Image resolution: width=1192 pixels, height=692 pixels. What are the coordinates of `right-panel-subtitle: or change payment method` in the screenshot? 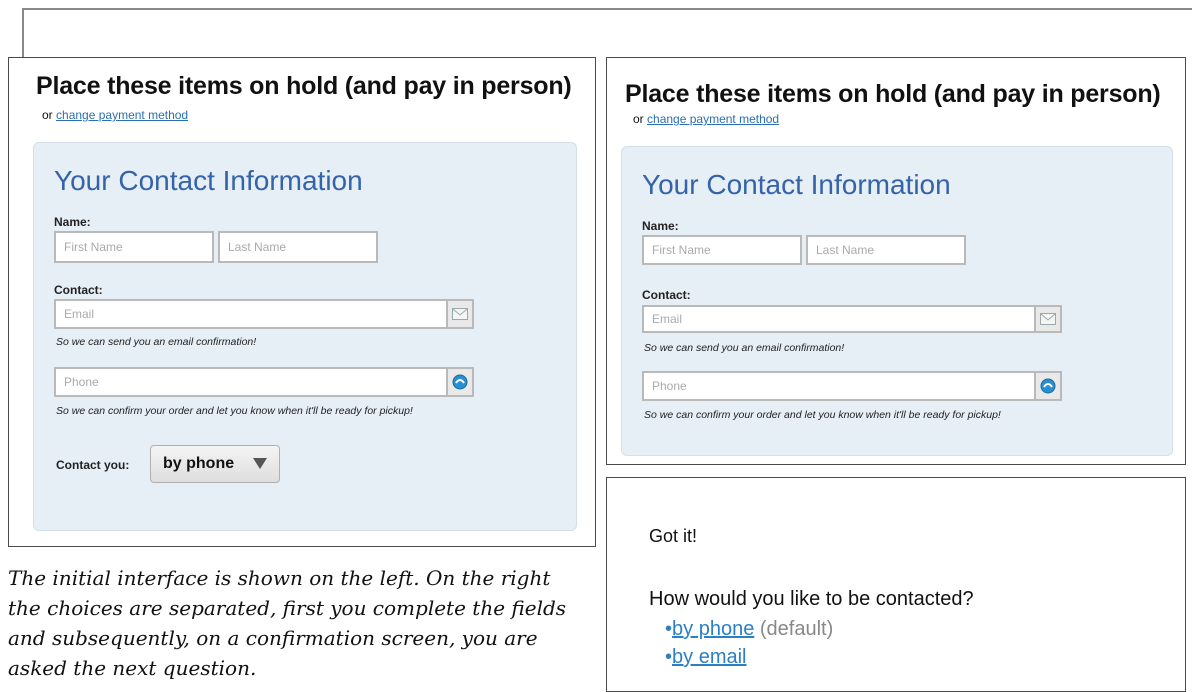 It's located at (706, 119).